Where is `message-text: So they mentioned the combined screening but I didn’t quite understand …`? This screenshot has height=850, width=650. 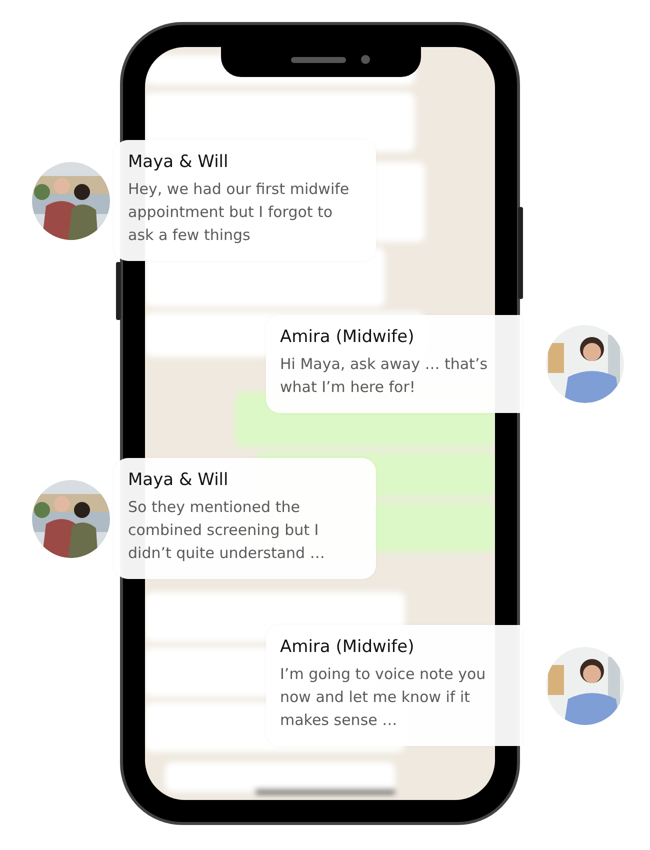 message-text: So they mentioned the combined screening but I didn’t quite understand … is located at coordinates (227, 530).